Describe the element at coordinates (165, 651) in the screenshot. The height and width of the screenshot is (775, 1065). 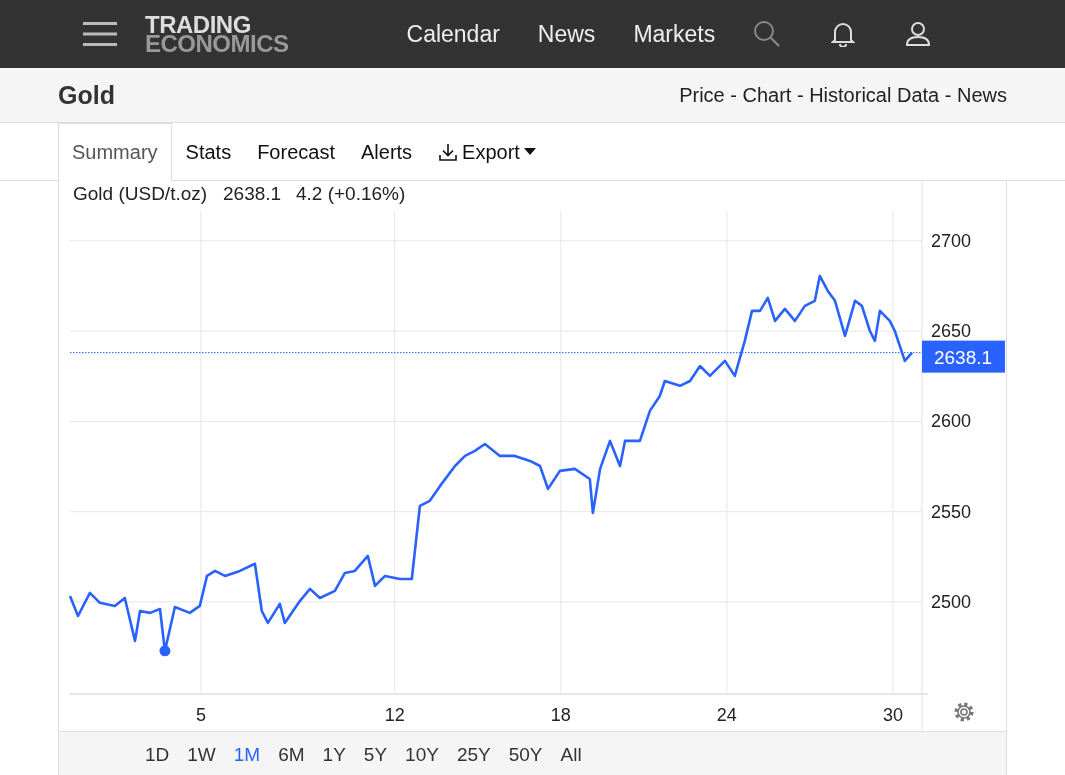
I see `low-point-marker` at that location.